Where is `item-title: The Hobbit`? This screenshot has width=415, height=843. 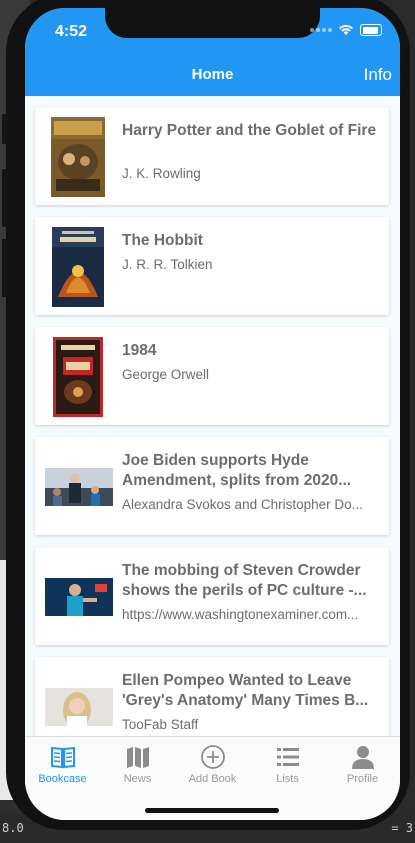 item-title: The Hobbit is located at coordinates (162, 240).